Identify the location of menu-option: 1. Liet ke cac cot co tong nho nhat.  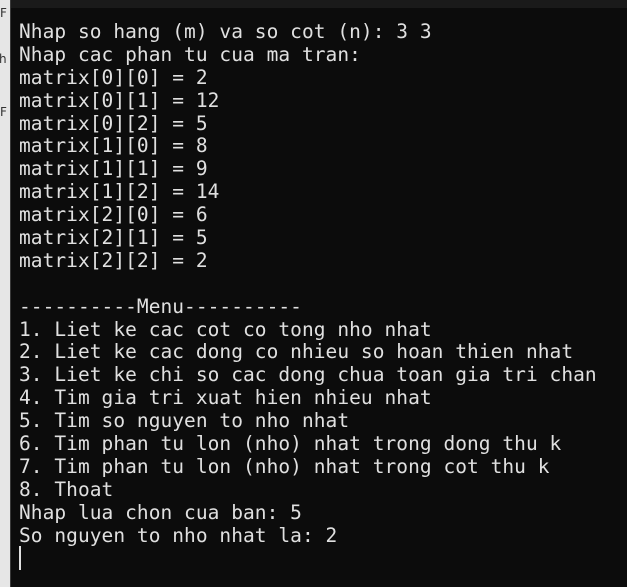
(225, 329).